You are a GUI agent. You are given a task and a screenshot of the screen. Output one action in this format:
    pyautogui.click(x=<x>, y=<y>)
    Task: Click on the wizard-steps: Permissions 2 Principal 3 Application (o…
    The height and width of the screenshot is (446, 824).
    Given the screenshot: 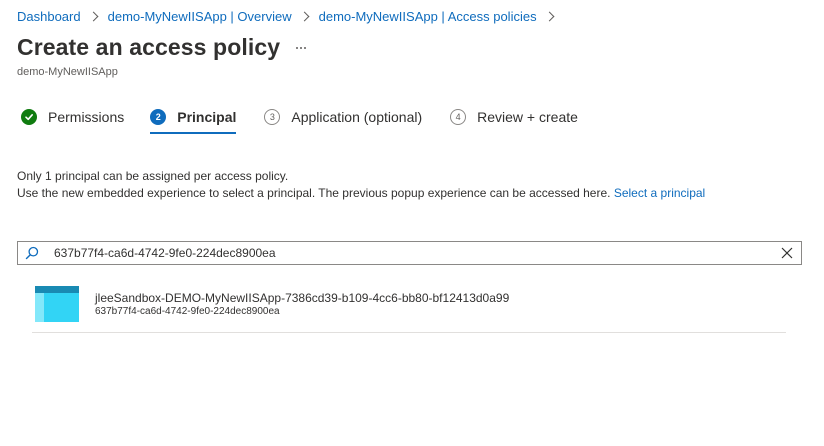 What is the action you would take?
    pyautogui.click(x=299, y=120)
    